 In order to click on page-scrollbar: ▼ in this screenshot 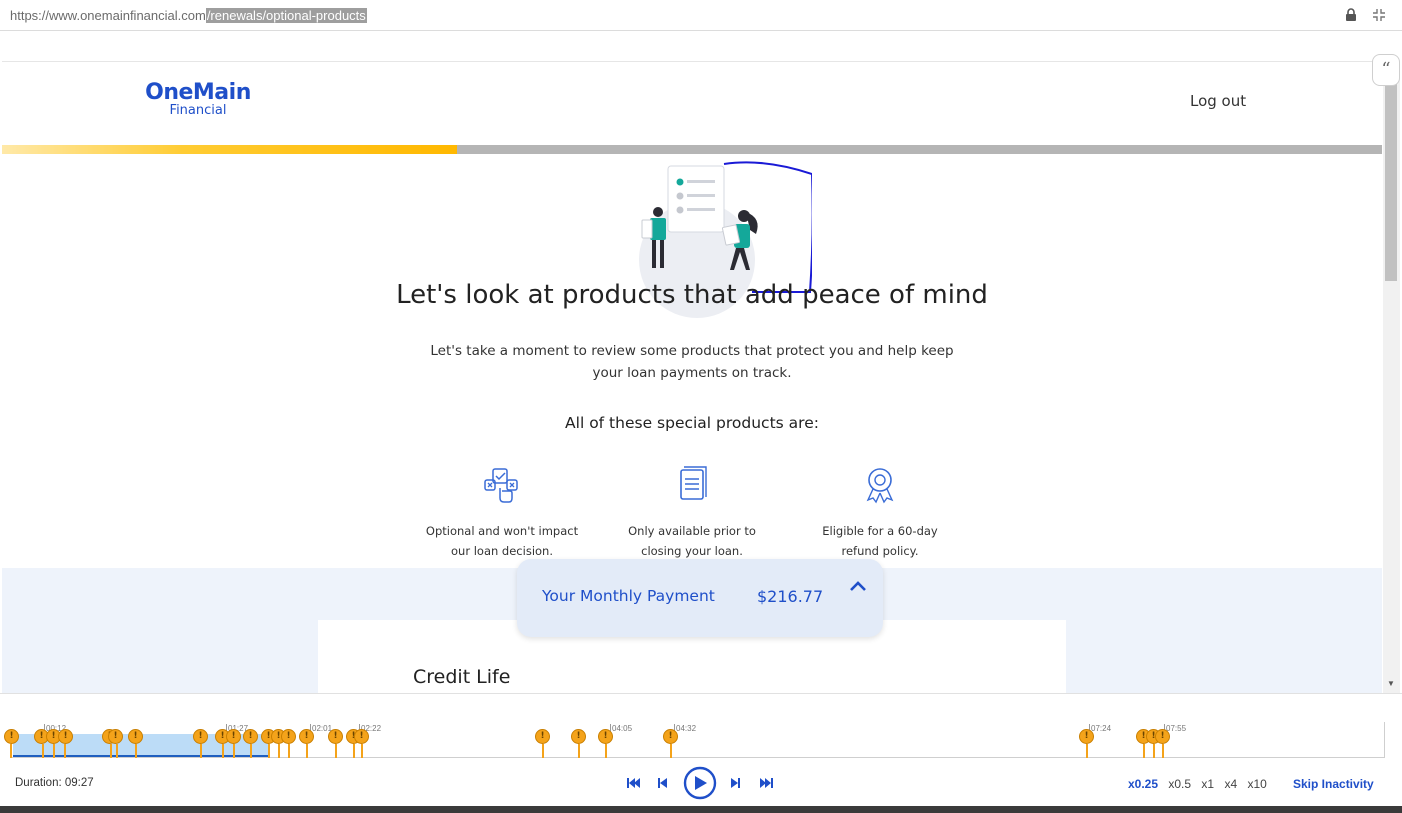, I will do `click(1391, 377)`.